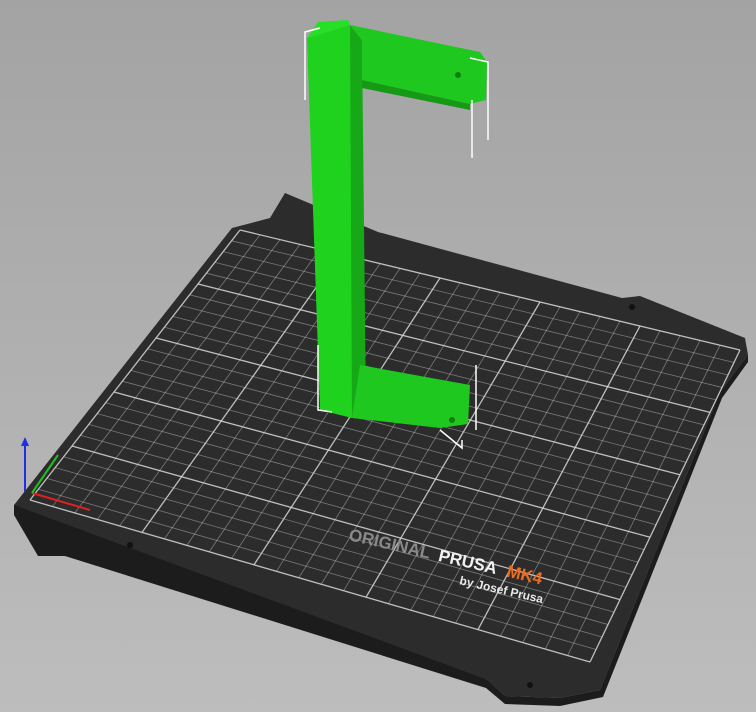 The image size is (756, 712). Describe the element at coordinates (396, 235) in the screenshot. I see `model-hook` at that location.